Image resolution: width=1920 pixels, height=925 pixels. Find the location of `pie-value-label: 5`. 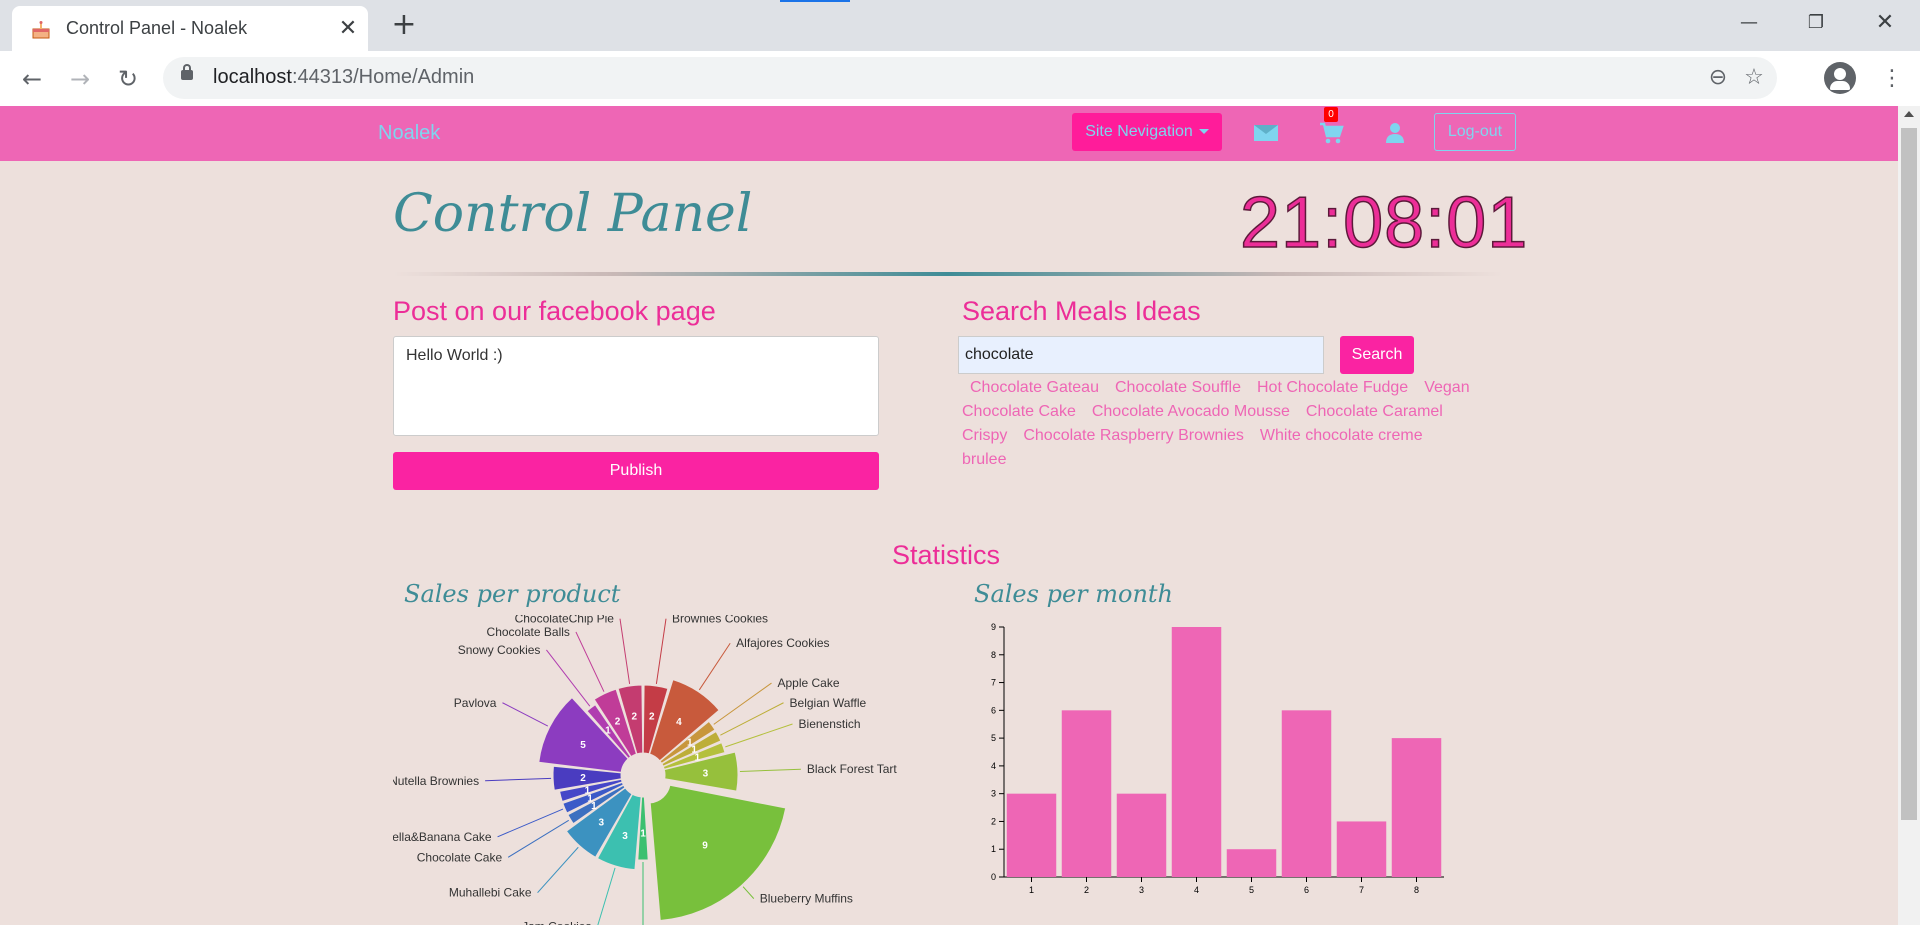

pie-value-label: 5 is located at coordinates (583, 745).